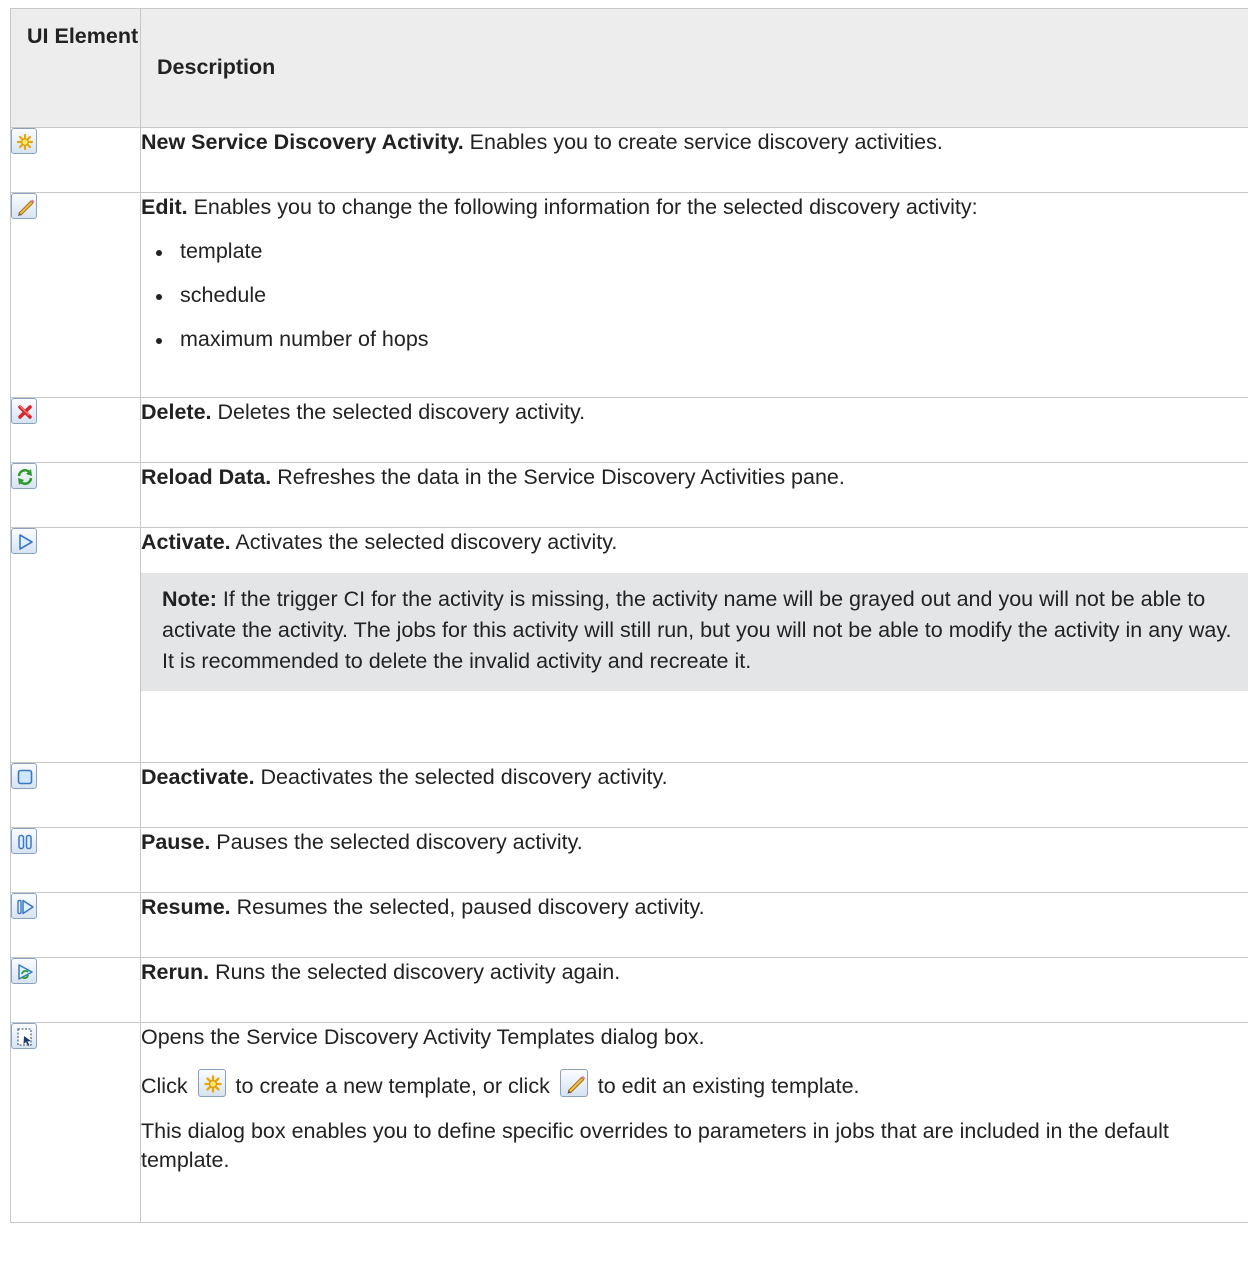 The width and height of the screenshot is (1248, 1280). Describe the element at coordinates (694, 339) in the screenshot. I see `list-item: maximum number of hops` at that location.